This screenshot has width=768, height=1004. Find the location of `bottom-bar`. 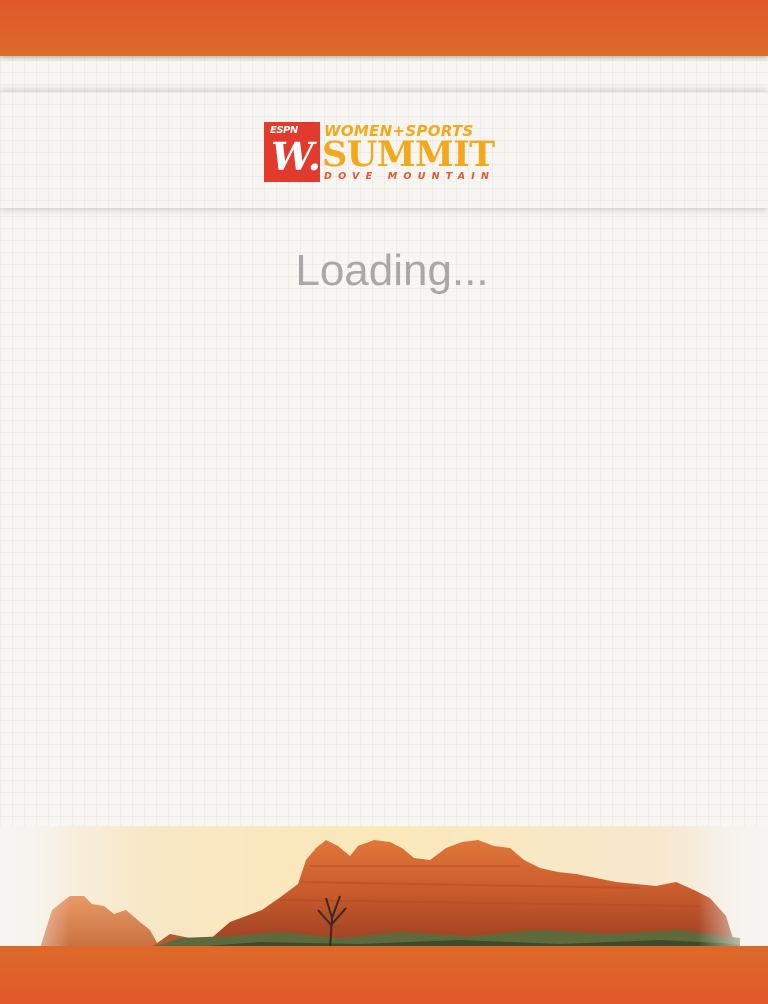

bottom-bar is located at coordinates (384, 975).